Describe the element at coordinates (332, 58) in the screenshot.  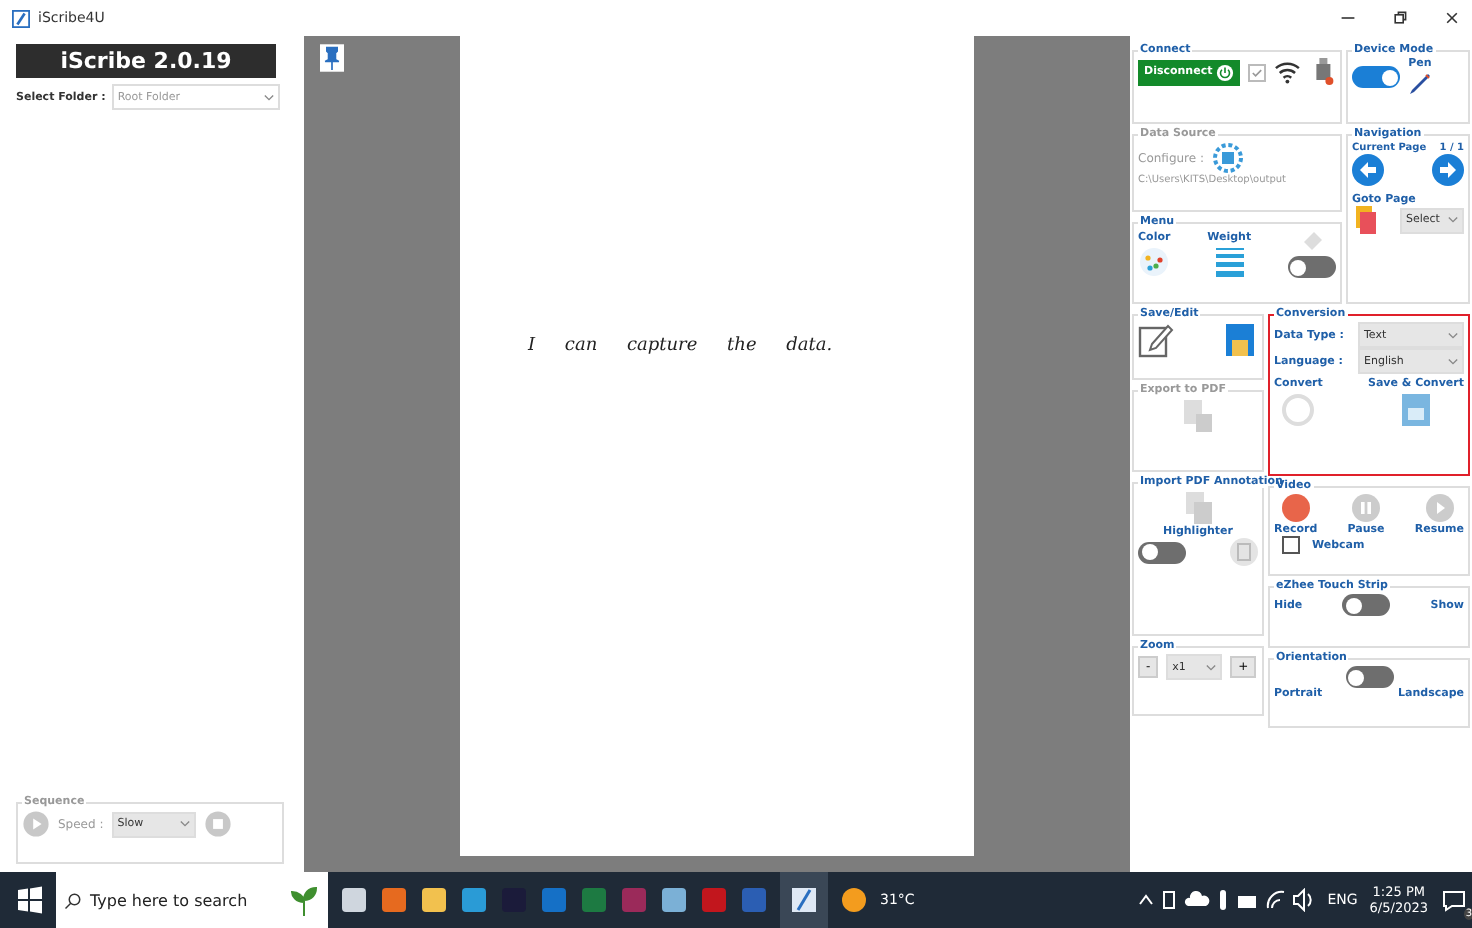
I see `pin-icon` at that location.